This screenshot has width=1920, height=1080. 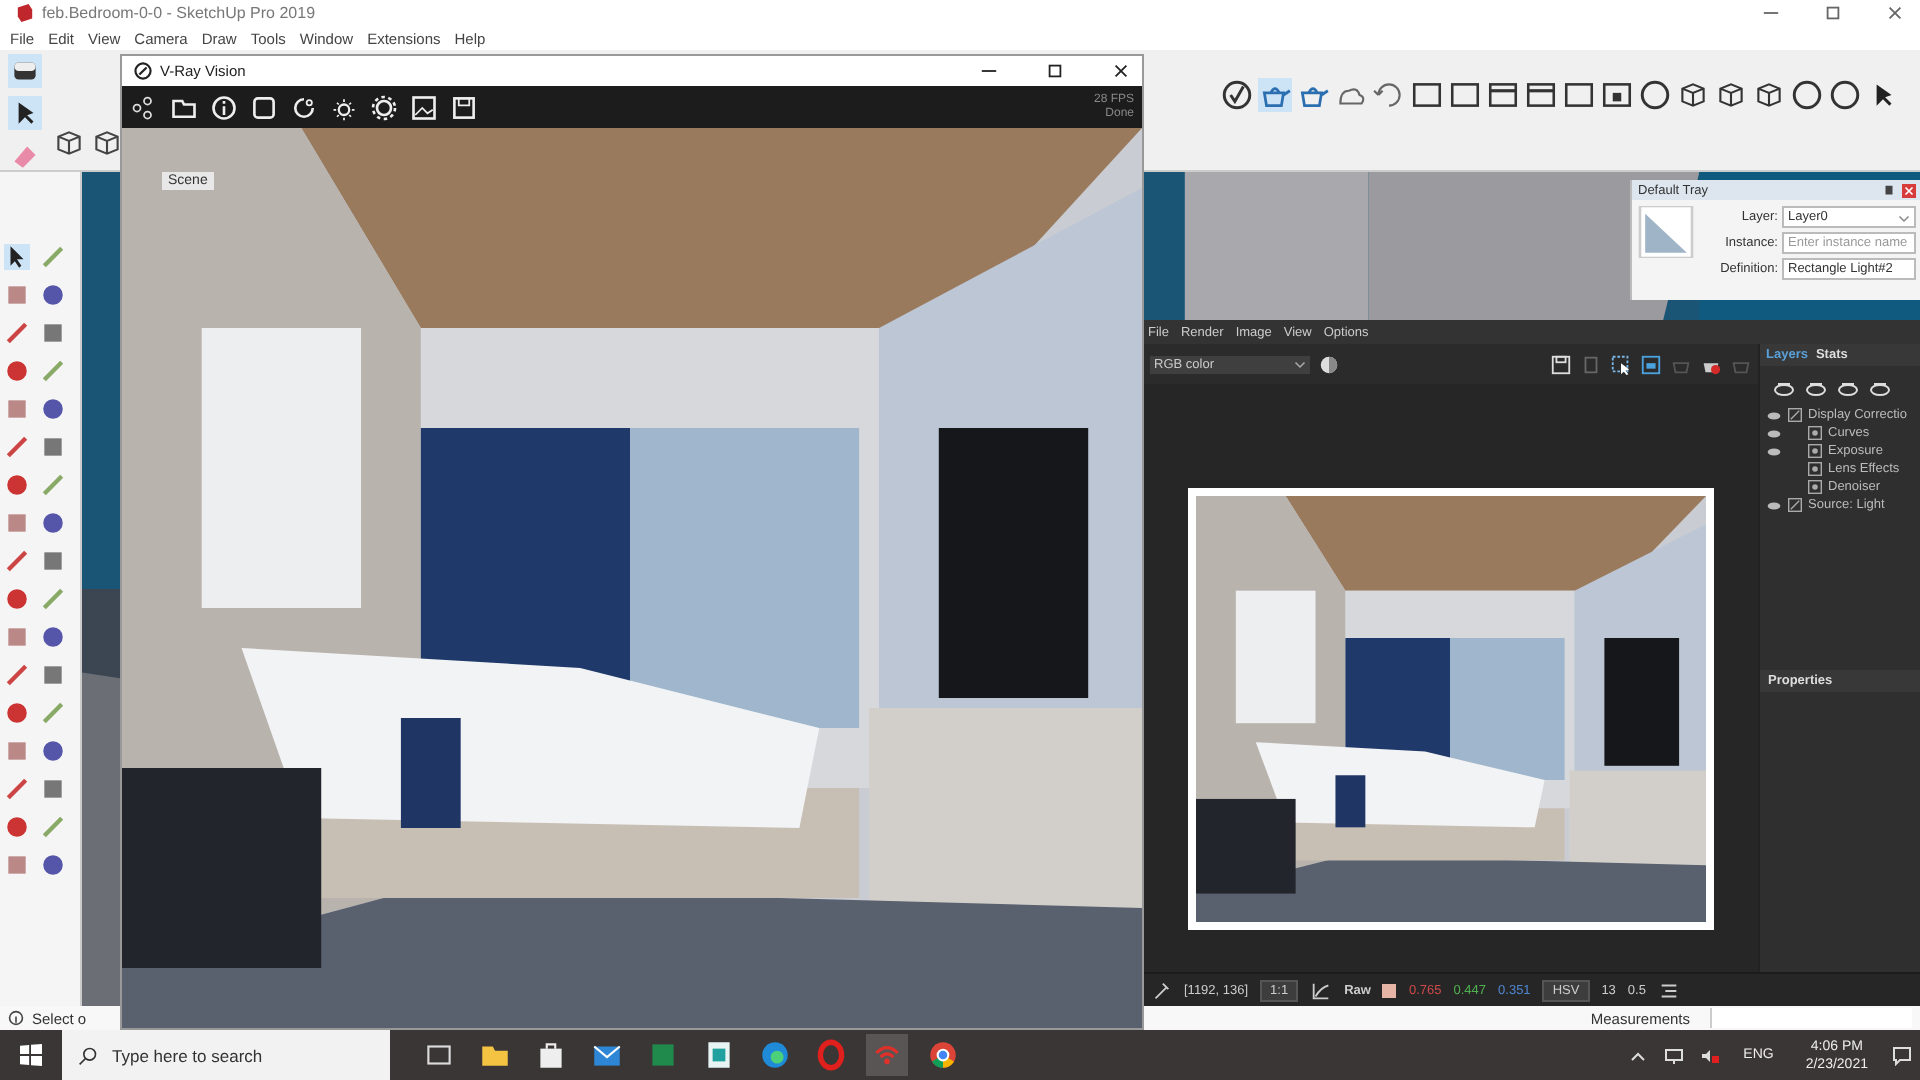 What do you see at coordinates (1666, 232) in the screenshot?
I see `light-thumbnail` at bounding box center [1666, 232].